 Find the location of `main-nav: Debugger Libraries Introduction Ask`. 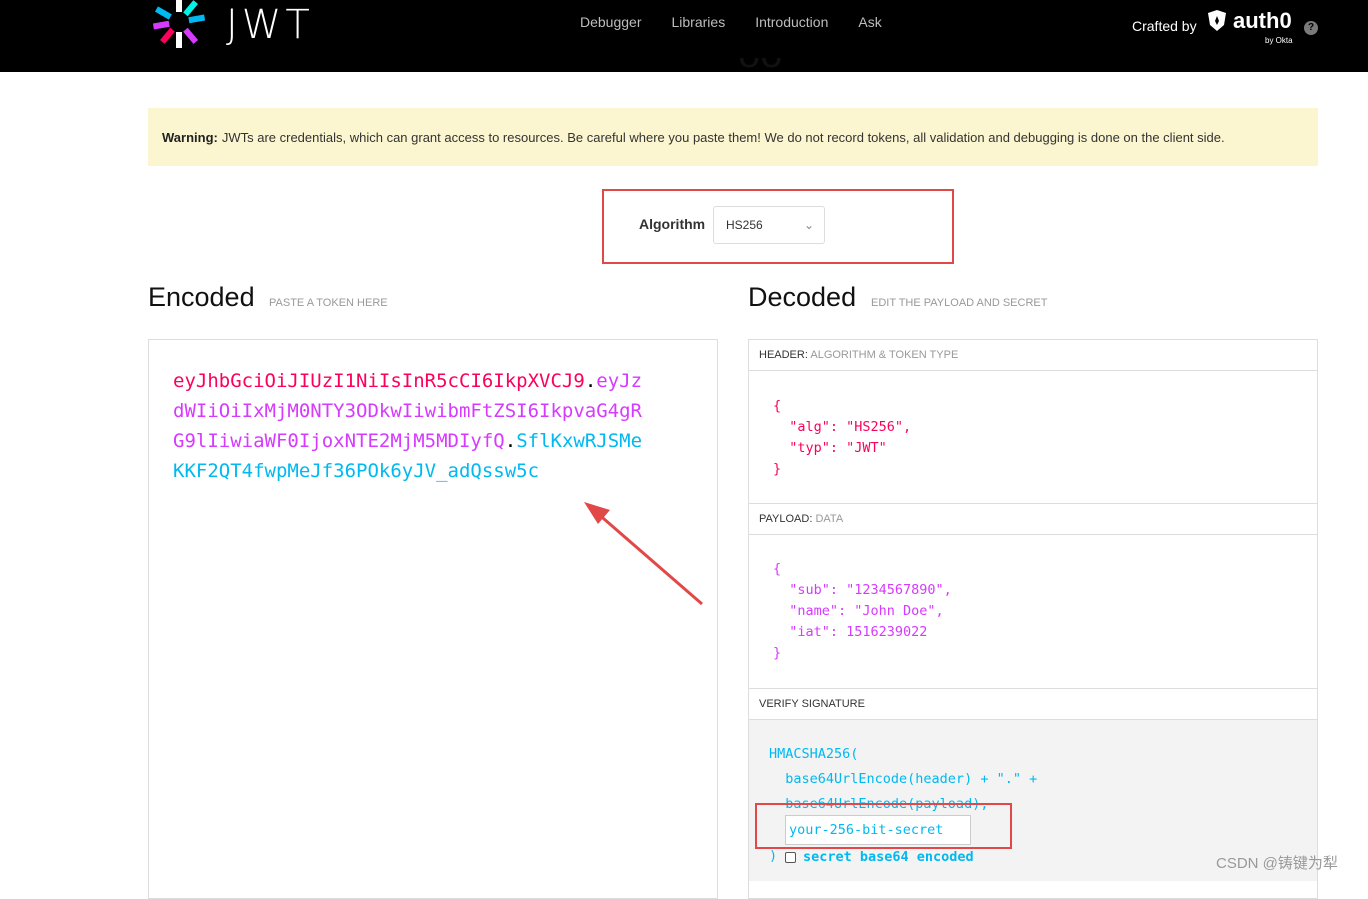

main-nav: Debugger Libraries Introduction Ask is located at coordinates (731, 22).